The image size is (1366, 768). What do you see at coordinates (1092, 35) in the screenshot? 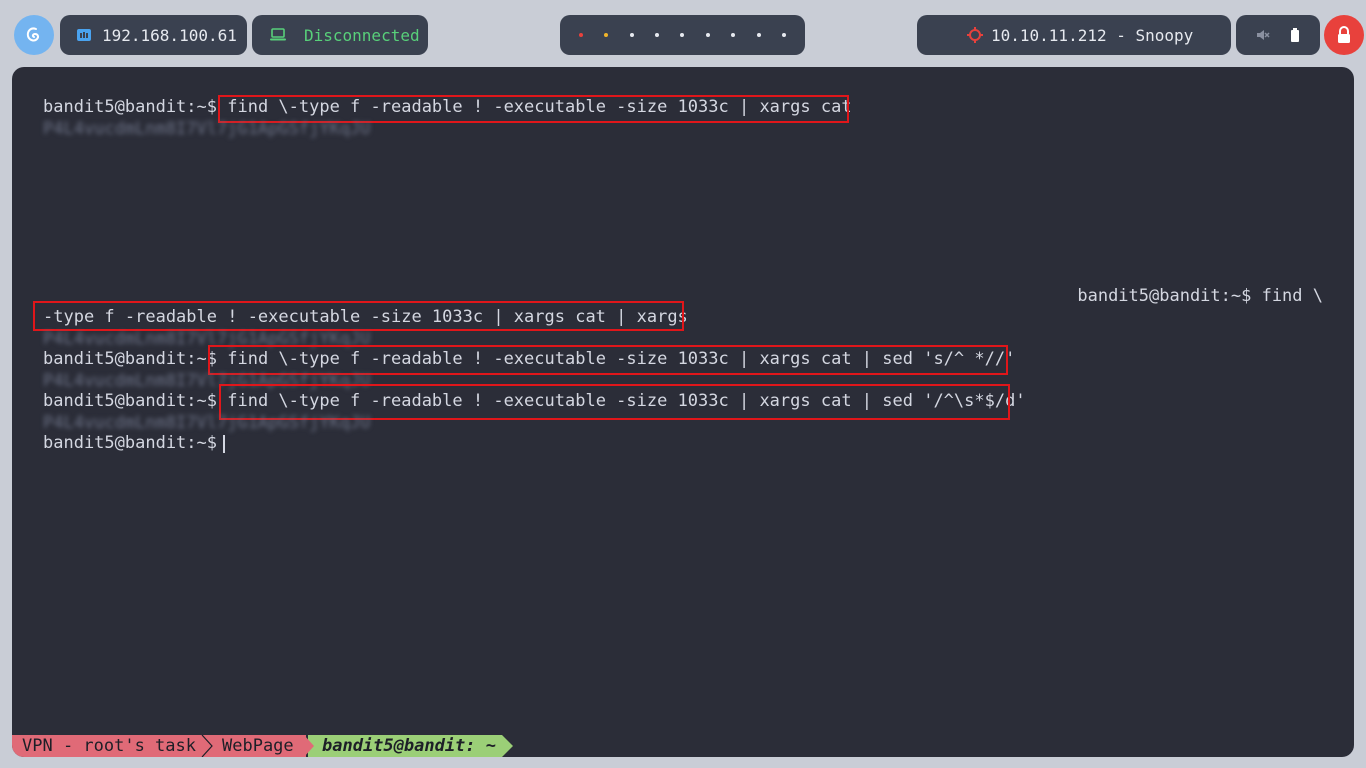
I see `target-text: 10.10.11.212 - Snoopy` at bounding box center [1092, 35].